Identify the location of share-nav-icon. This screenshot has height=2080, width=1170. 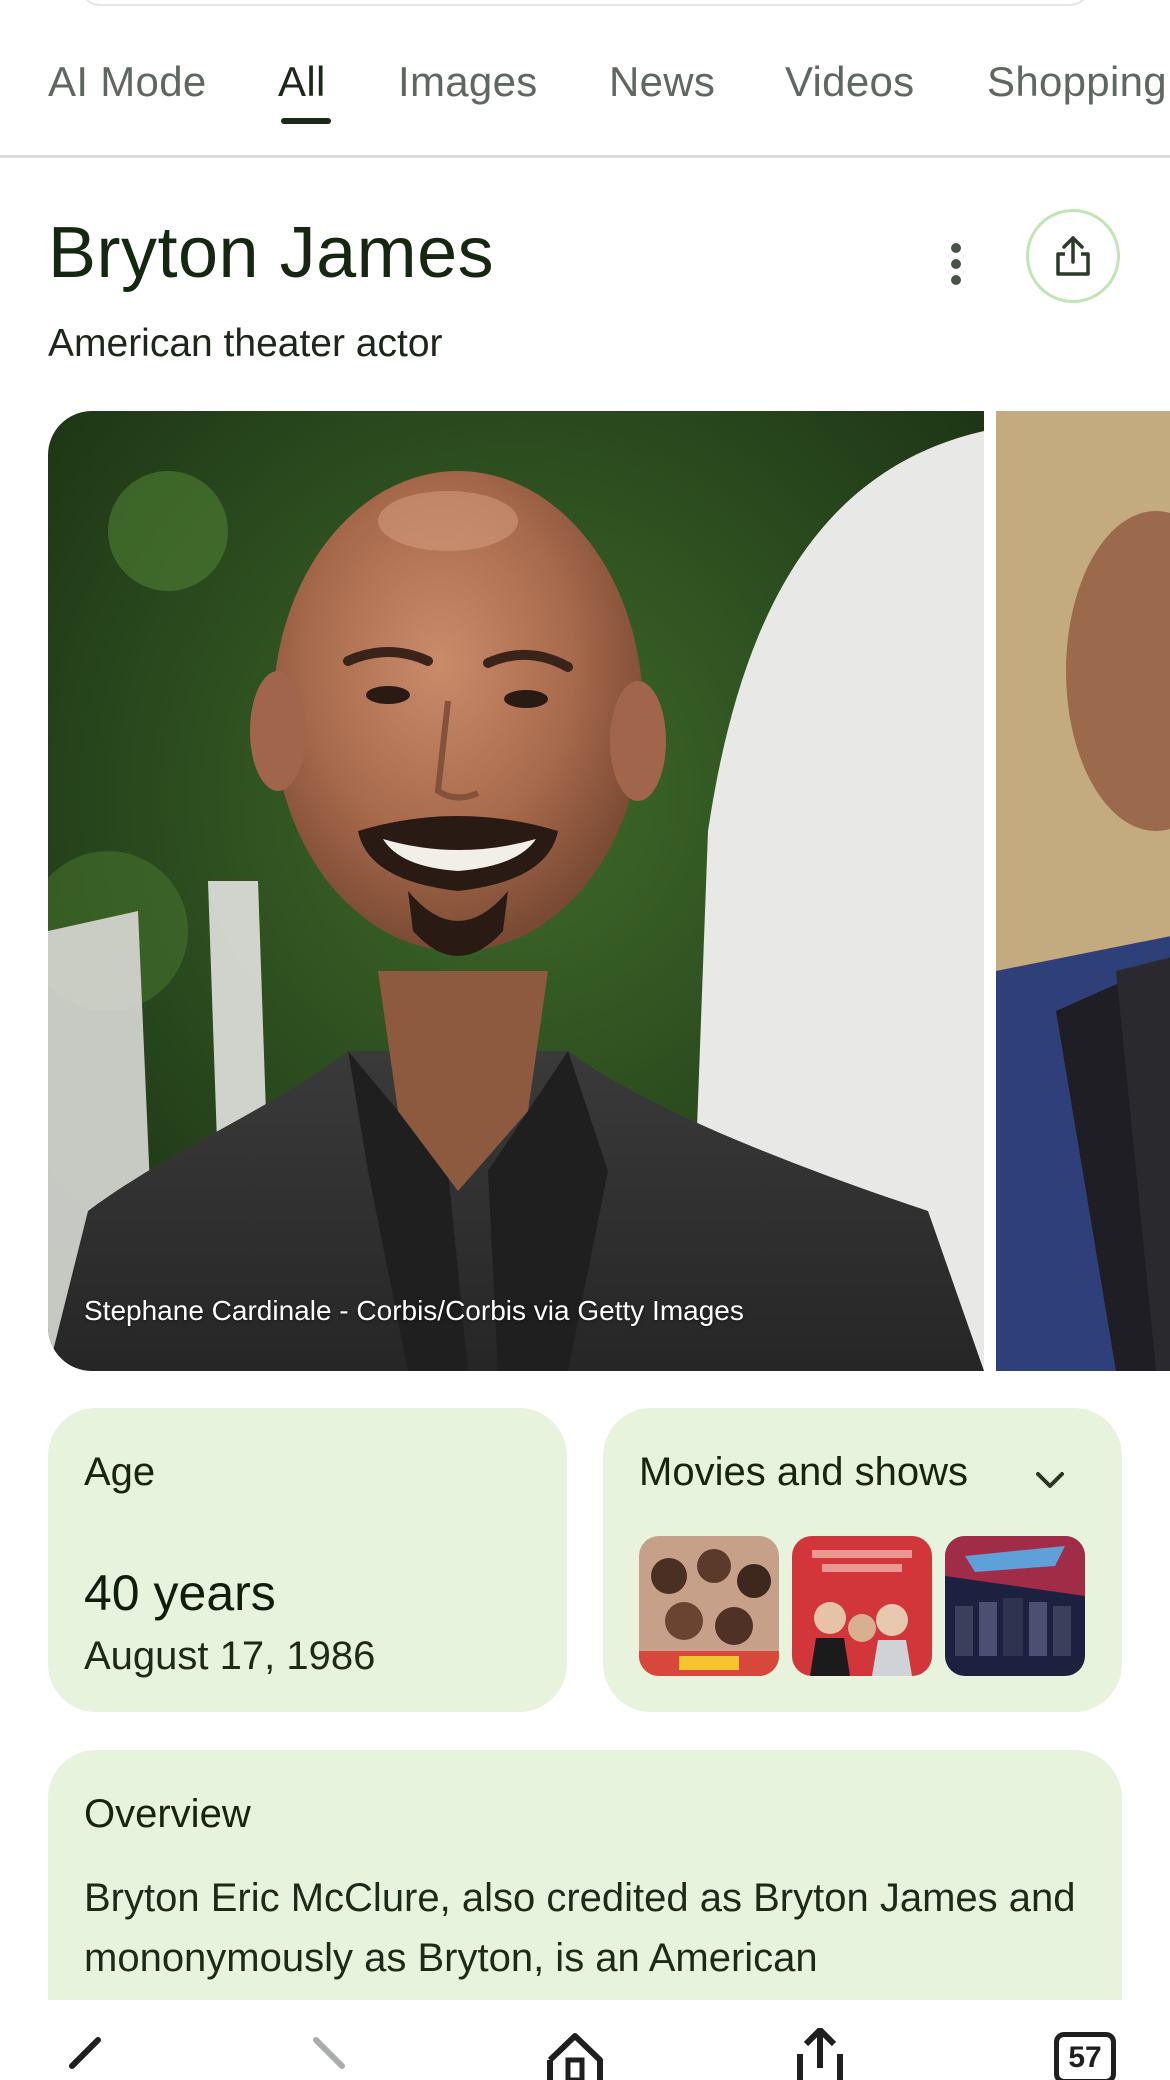
(820, 2054).